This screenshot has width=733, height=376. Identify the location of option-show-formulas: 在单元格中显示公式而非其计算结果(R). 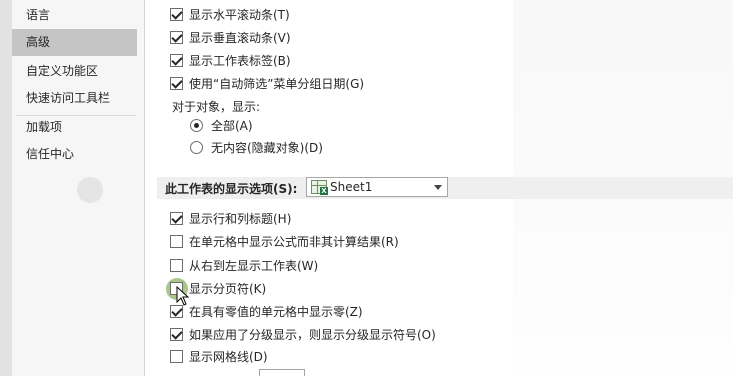
(284, 241).